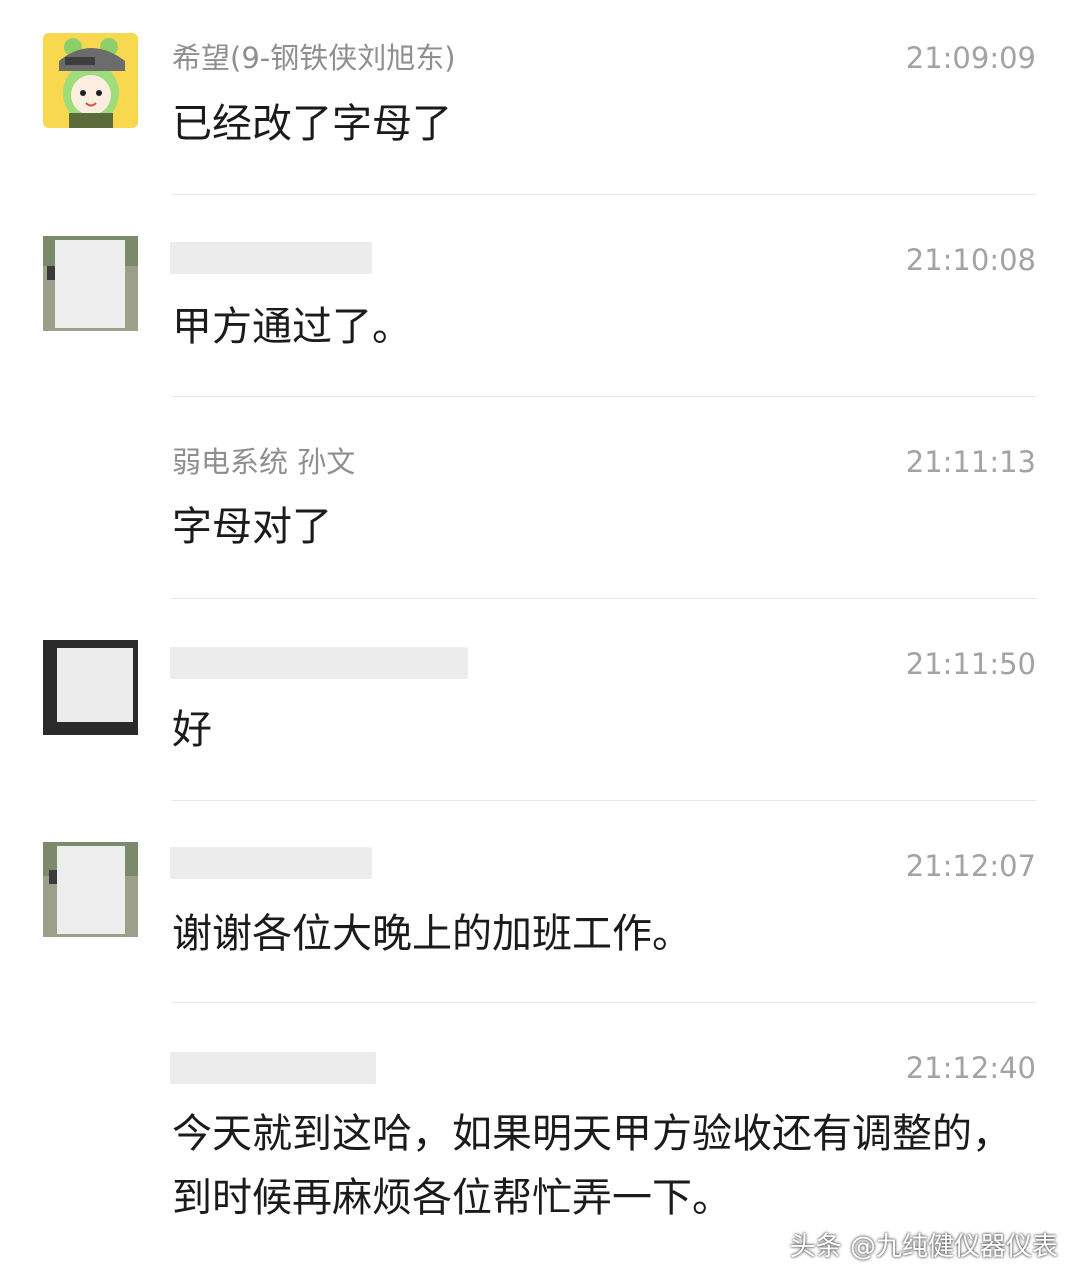 This screenshot has height=1283, width=1080. What do you see at coordinates (192, 730) in the screenshot?
I see `message-text: 好` at bounding box center [192, 730].